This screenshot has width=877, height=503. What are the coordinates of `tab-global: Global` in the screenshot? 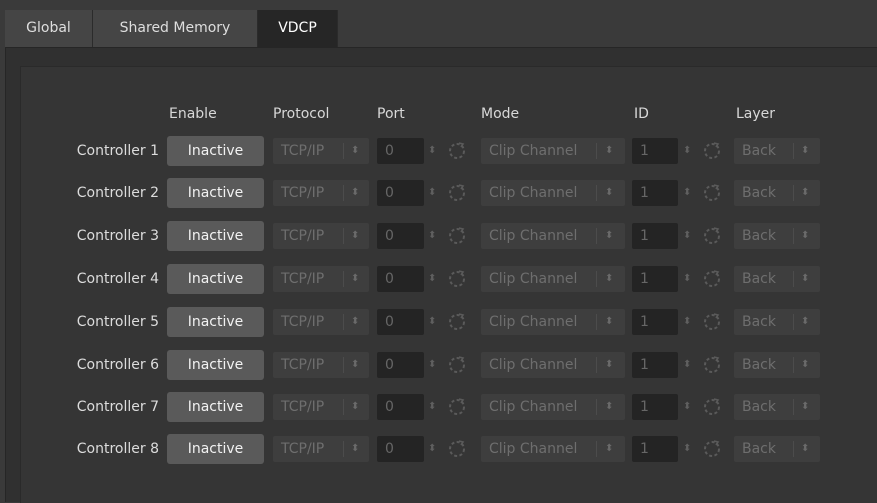 It's located at (49, 28).